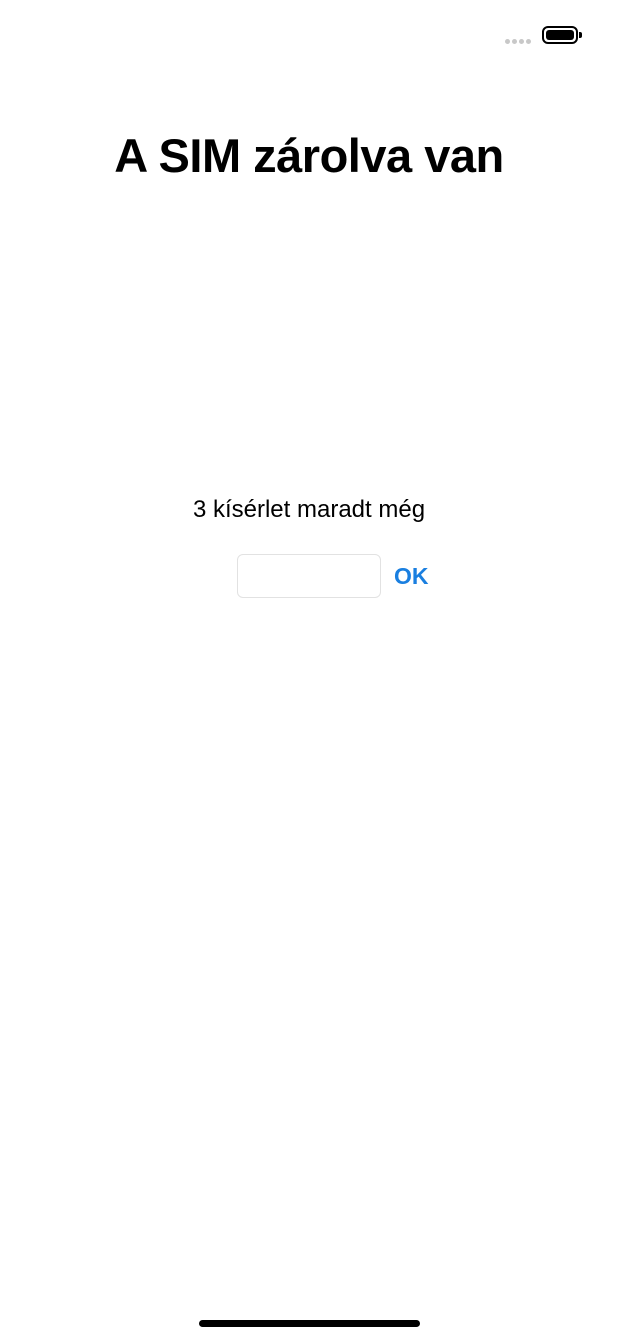 This screenshot has width=618, height=1340. What do you see at coordinates (560, 35) in the screenshot?
I see `battery-full-icon` at bounding box center [560, 35].